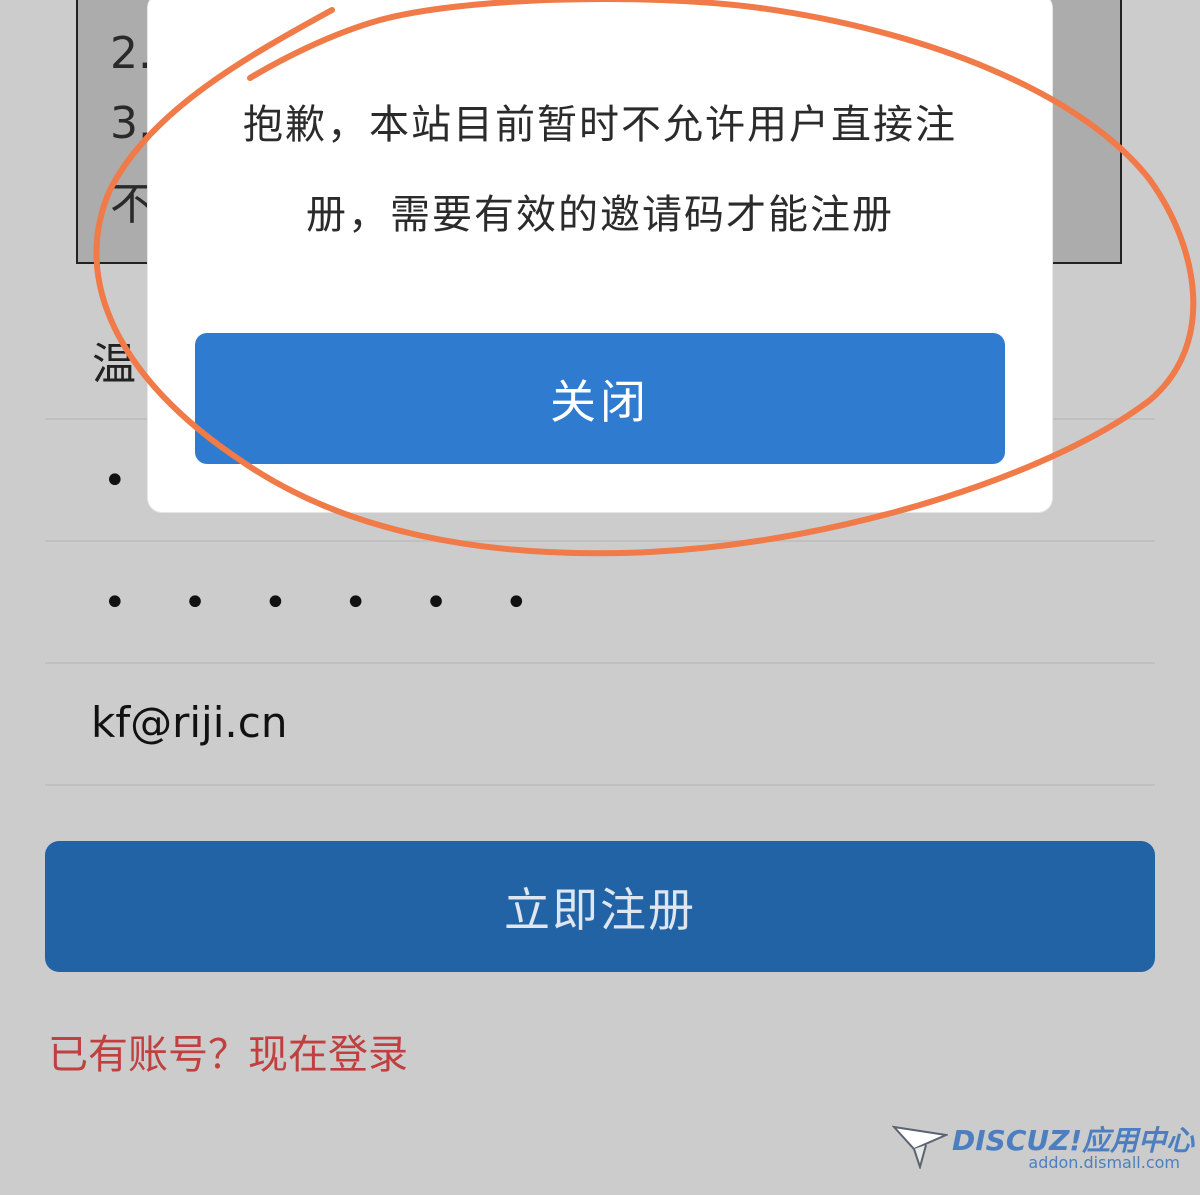  Describe the element at coordinates (600, 398) in the screenshot. I see `dialog-close-button: 关闭` at that location.